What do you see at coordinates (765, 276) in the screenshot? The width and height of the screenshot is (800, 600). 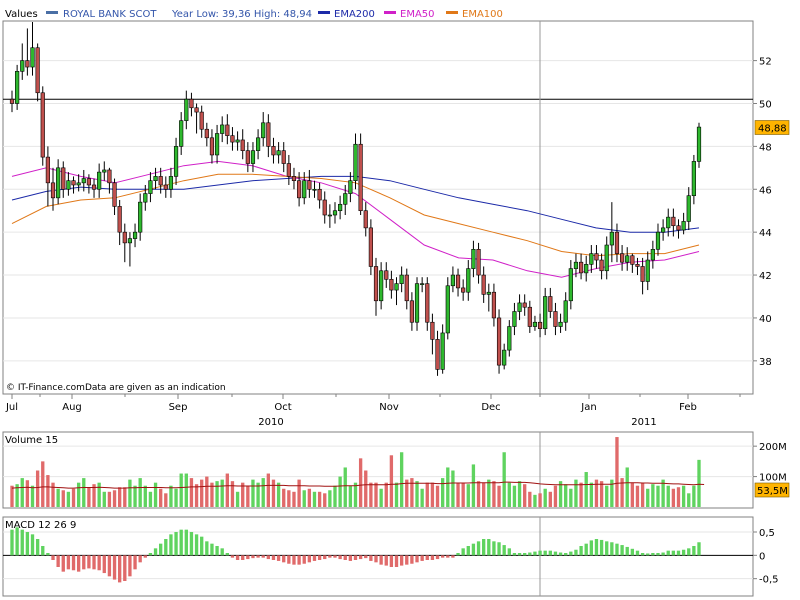 I see `price-tick-label: 42` at bounding box center [765, 276].